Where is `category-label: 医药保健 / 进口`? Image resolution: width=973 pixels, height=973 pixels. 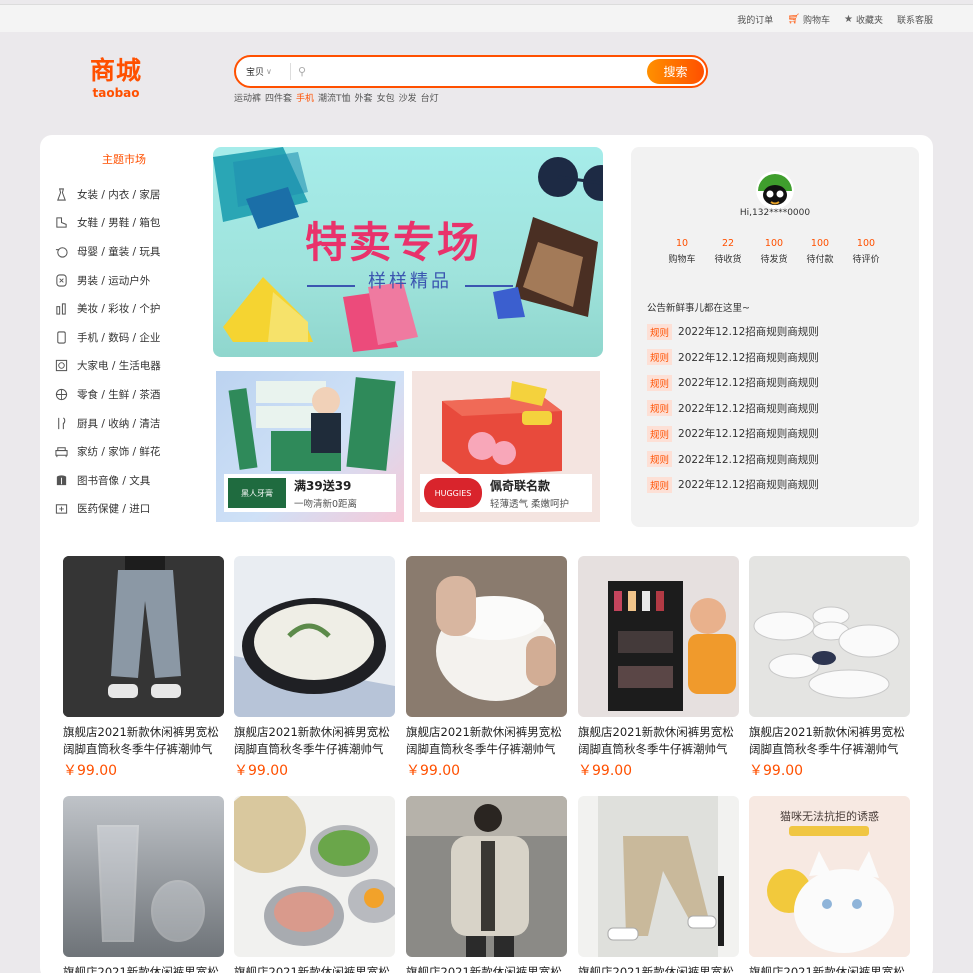 category-label: 医药保健 / 进口 is located at coordinates (114, 509).